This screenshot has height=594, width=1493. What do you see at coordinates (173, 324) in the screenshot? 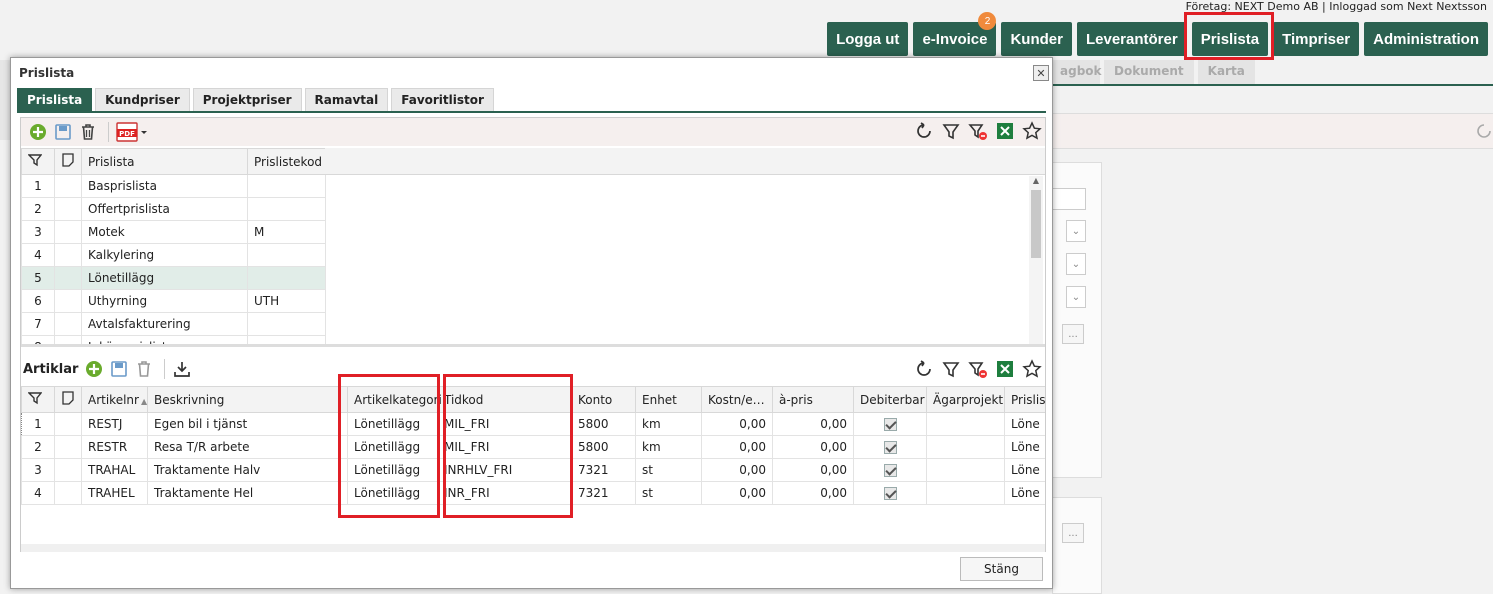
I see `table-row: 7 Avtalsfakturering` at bounding box center [173, 324].